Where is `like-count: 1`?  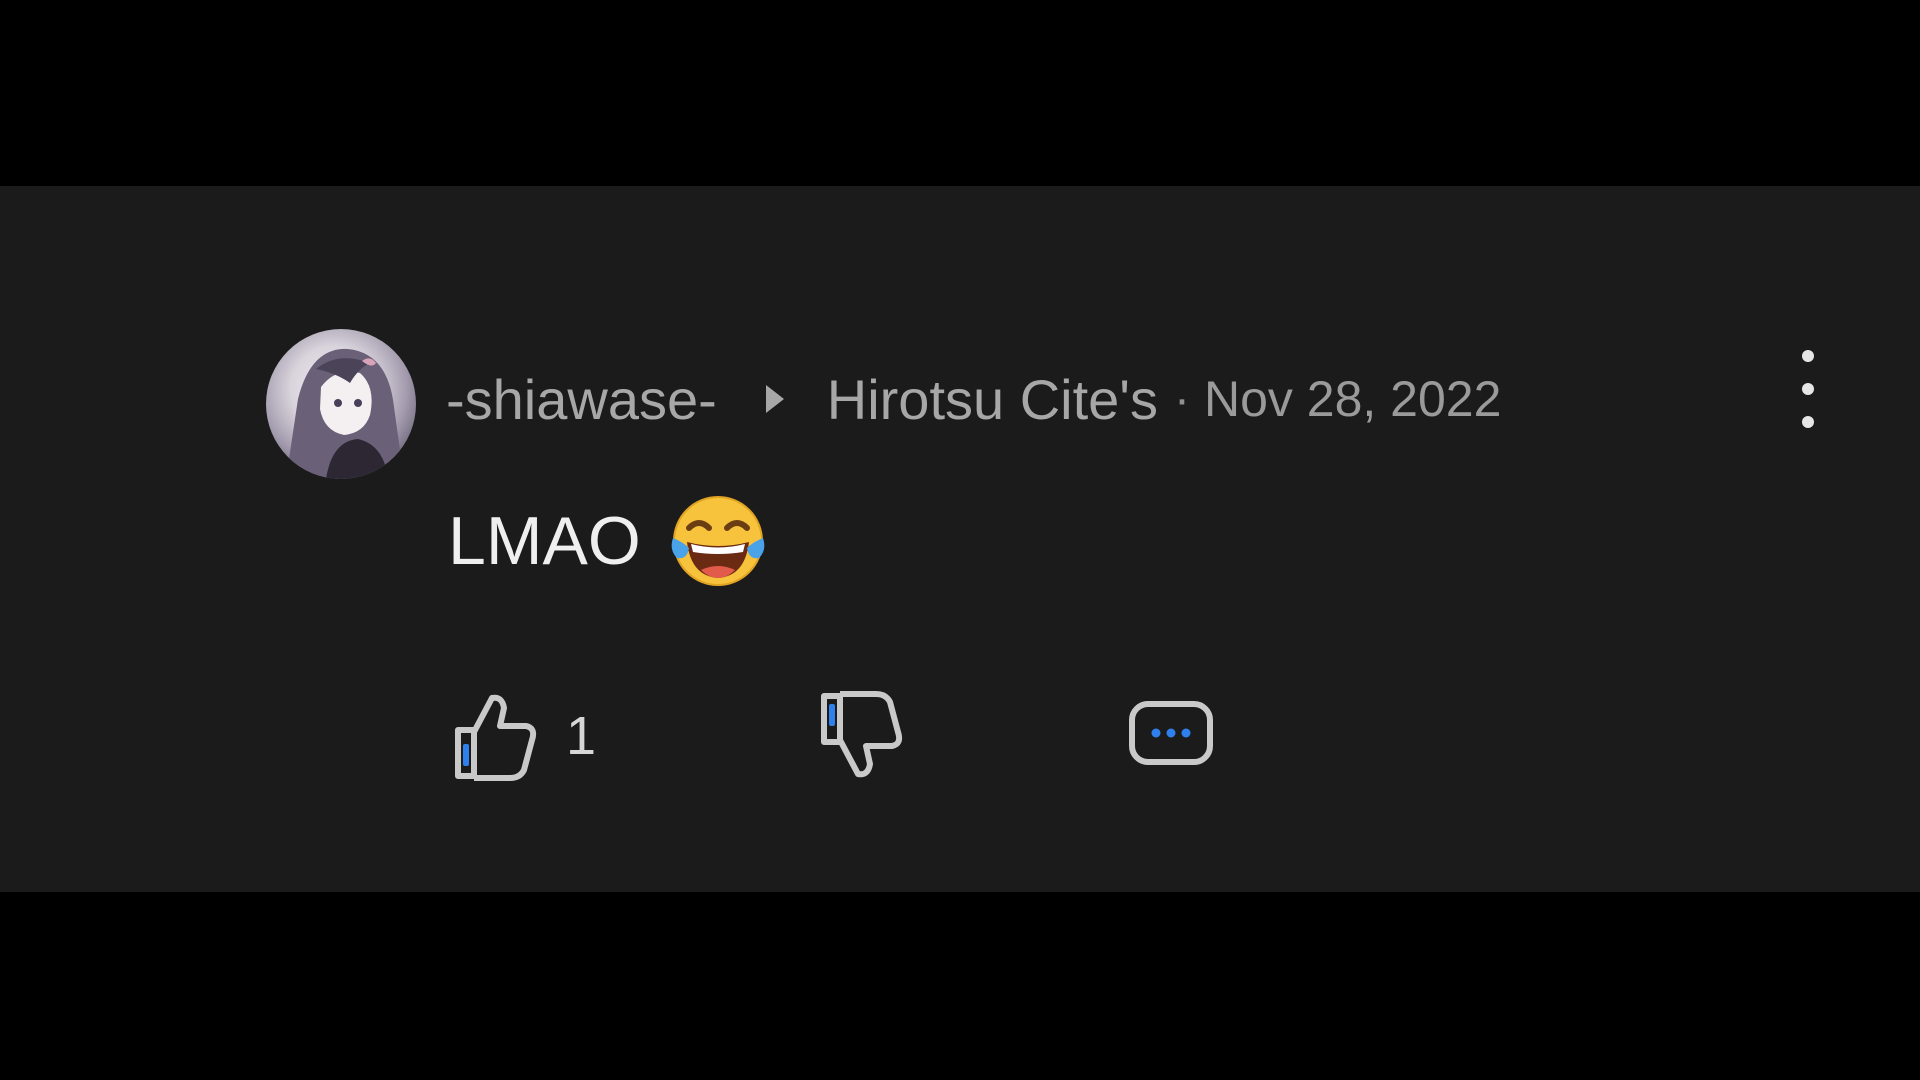
like-count: 1 is located at coordinates (581, 736).